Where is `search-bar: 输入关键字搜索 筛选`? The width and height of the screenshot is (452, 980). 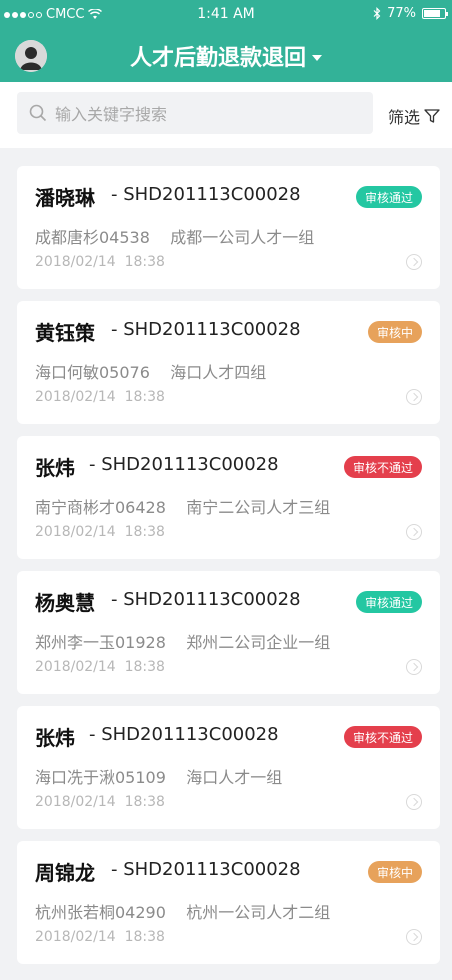
search-bar: 输入关键字搜索 筛选 is located at coordinates (226, 115).